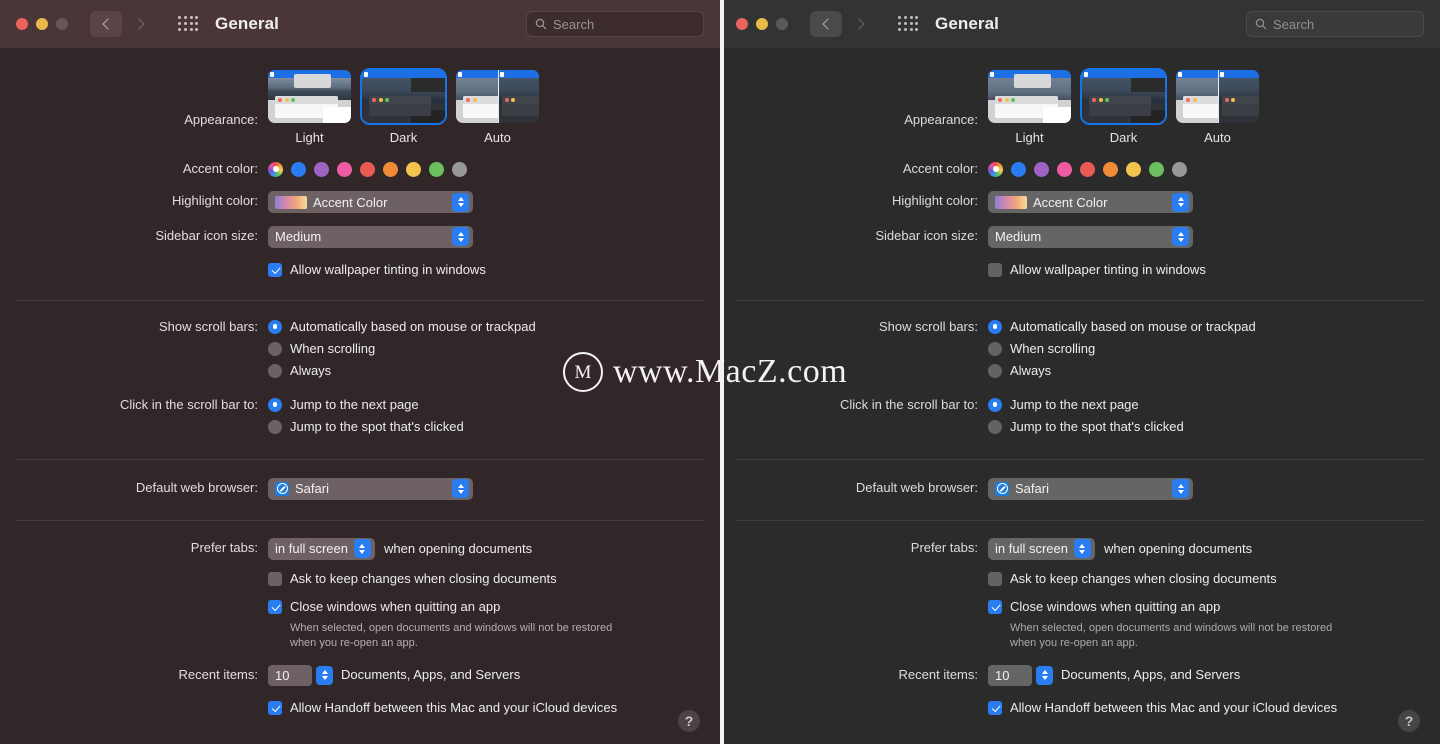  Describe the element at coordinates (486, 327) in the screenshot. I see `scrollbar-option-auto: Automatically based on mouse or trackpad` at that location.